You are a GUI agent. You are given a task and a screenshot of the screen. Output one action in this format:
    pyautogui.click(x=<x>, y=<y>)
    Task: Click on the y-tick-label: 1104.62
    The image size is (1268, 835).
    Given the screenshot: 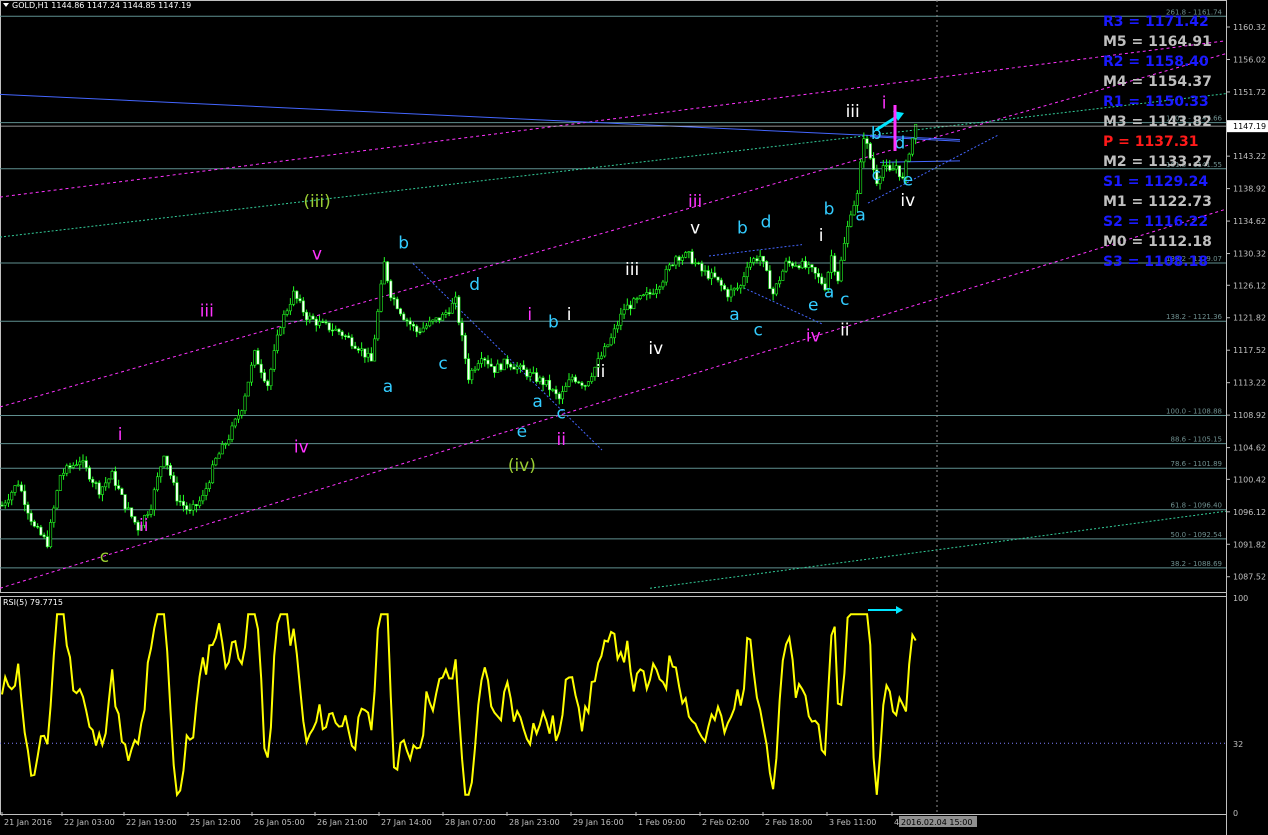 What is the action you would take?
    pyautogui.click(x=1249, y=448)
    